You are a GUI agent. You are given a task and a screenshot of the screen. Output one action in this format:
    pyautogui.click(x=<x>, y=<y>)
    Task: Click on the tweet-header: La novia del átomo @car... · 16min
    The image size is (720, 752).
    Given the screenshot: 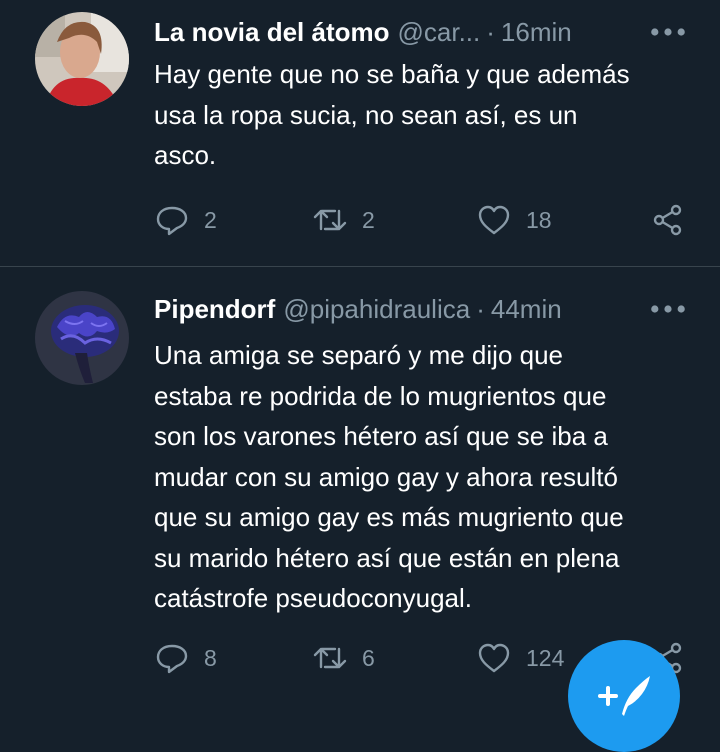 What is the action you would take?
    pyautogui.click(x=413, y=32)
    